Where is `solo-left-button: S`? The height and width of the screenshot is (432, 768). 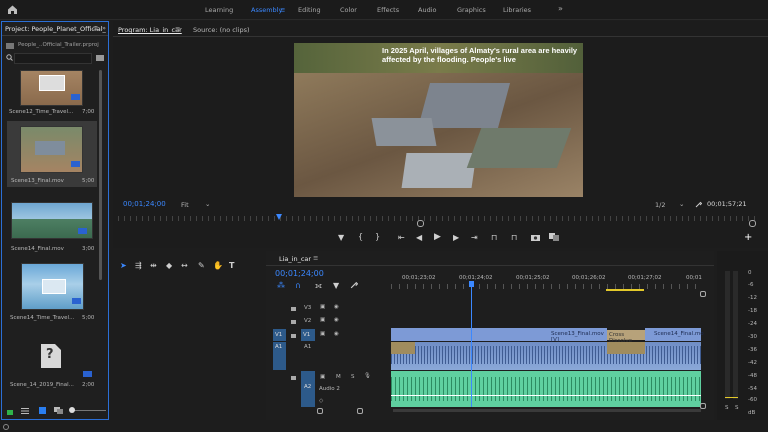
solo-left-button: S is located at coordinates (727, 408).